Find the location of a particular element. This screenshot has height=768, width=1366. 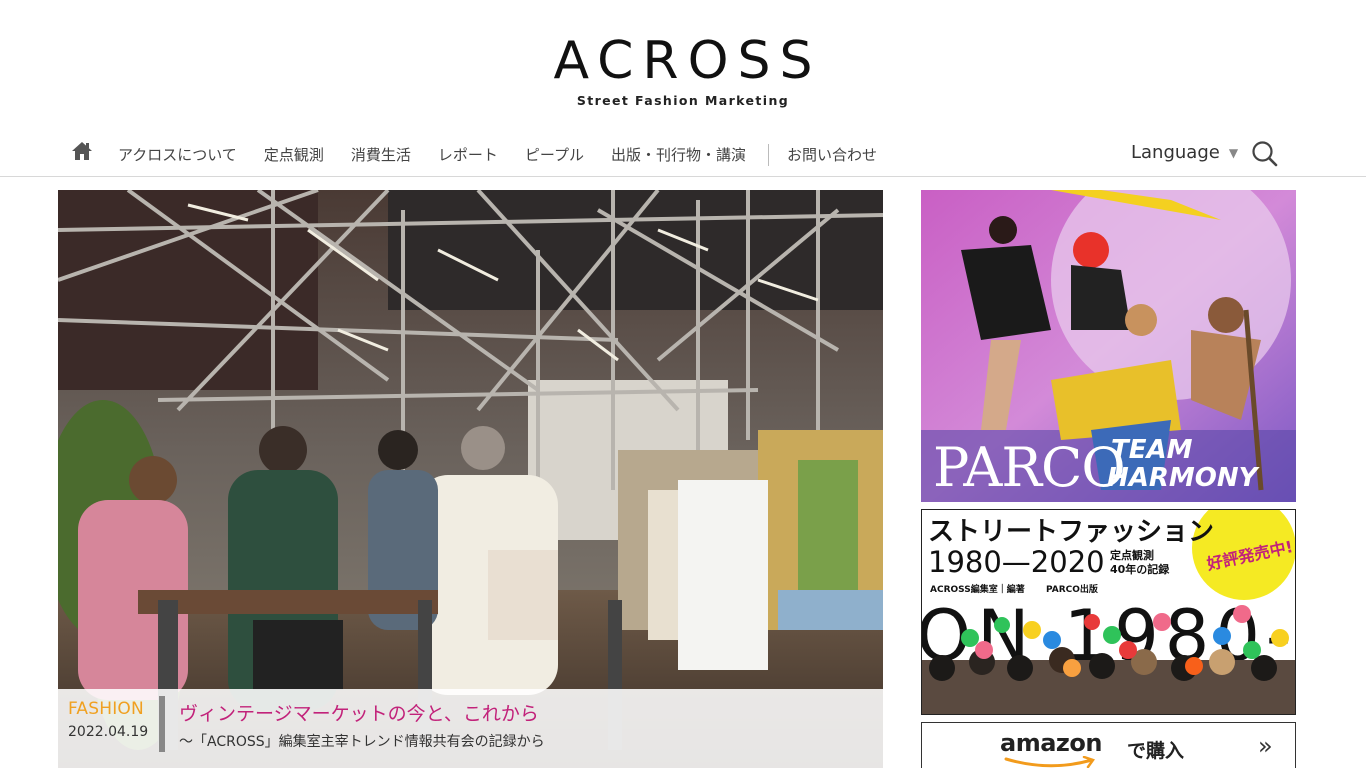

nav-divider is located at coordinates (768, 155).